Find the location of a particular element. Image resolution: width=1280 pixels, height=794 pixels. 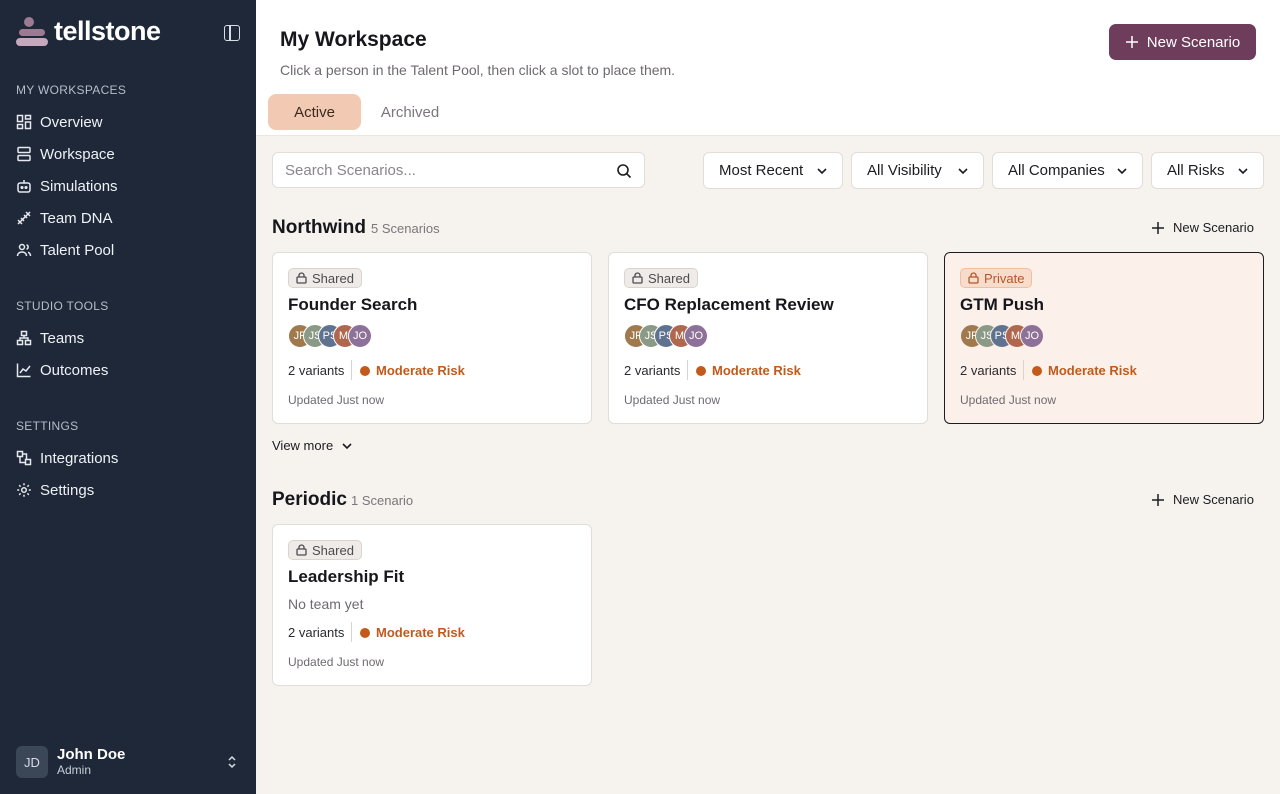

user-role: Admin is located at coordinates (74, 770).